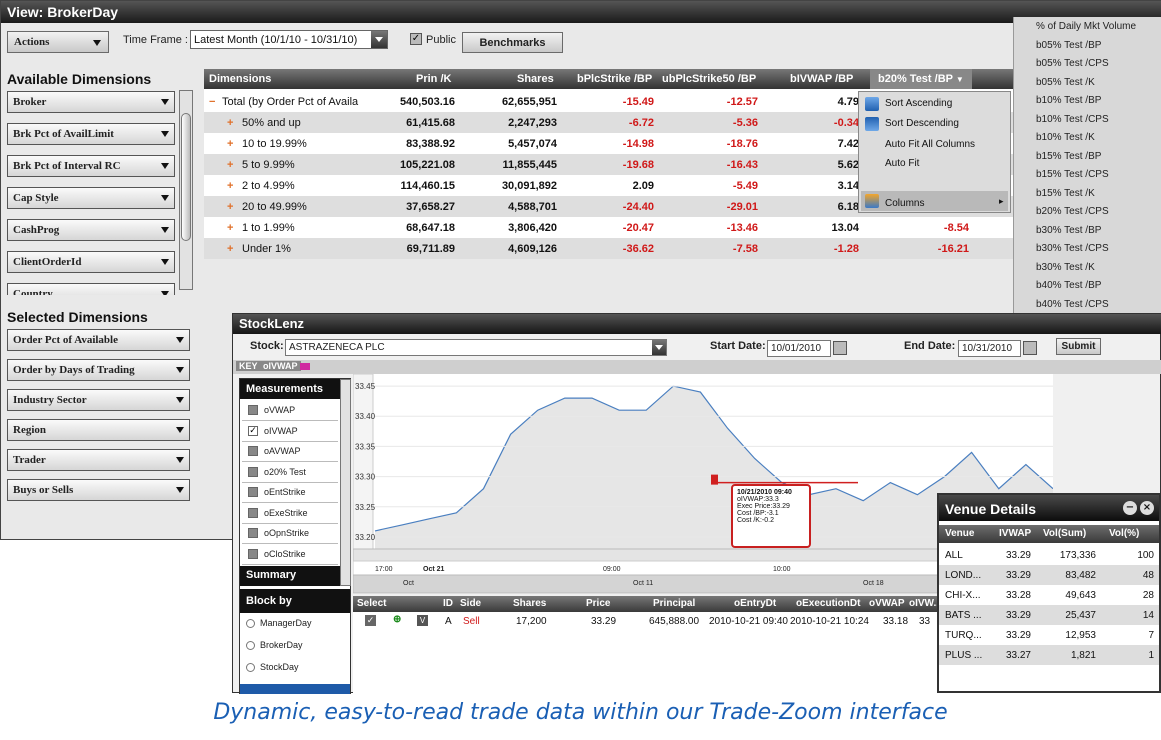  I want to click on dimension-dropdown: Cap Style, so click(91, 198).